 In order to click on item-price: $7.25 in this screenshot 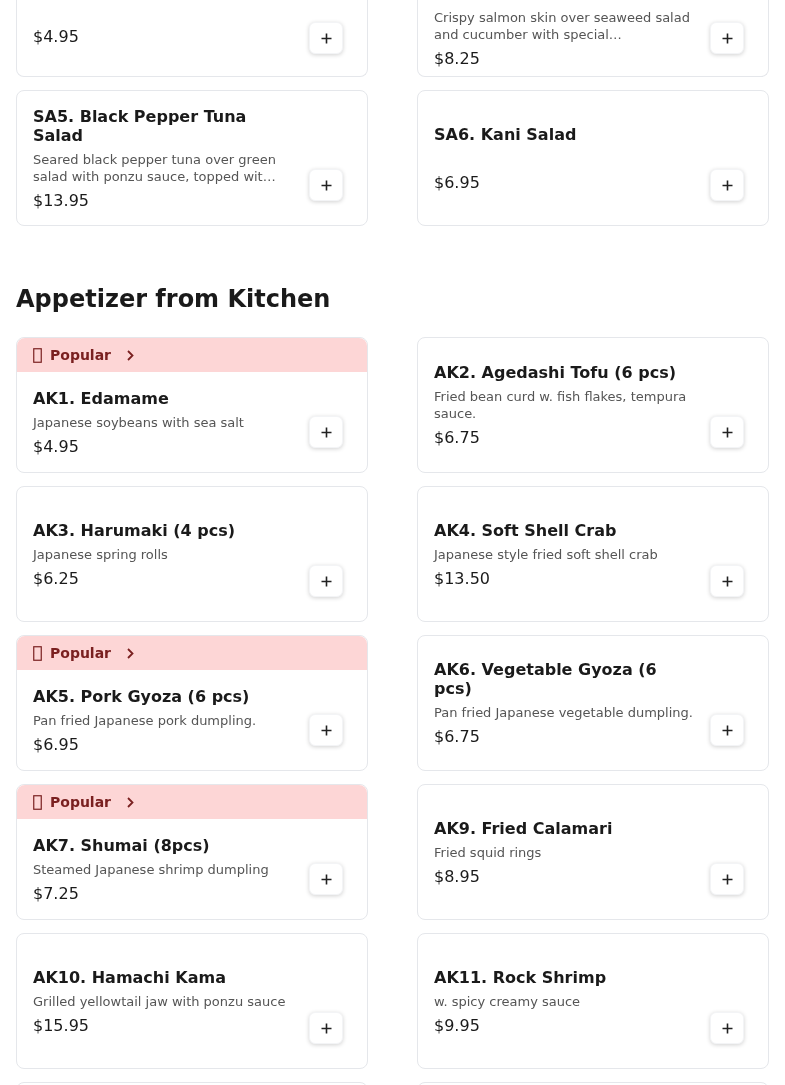, I will do `click(56, 893)`.